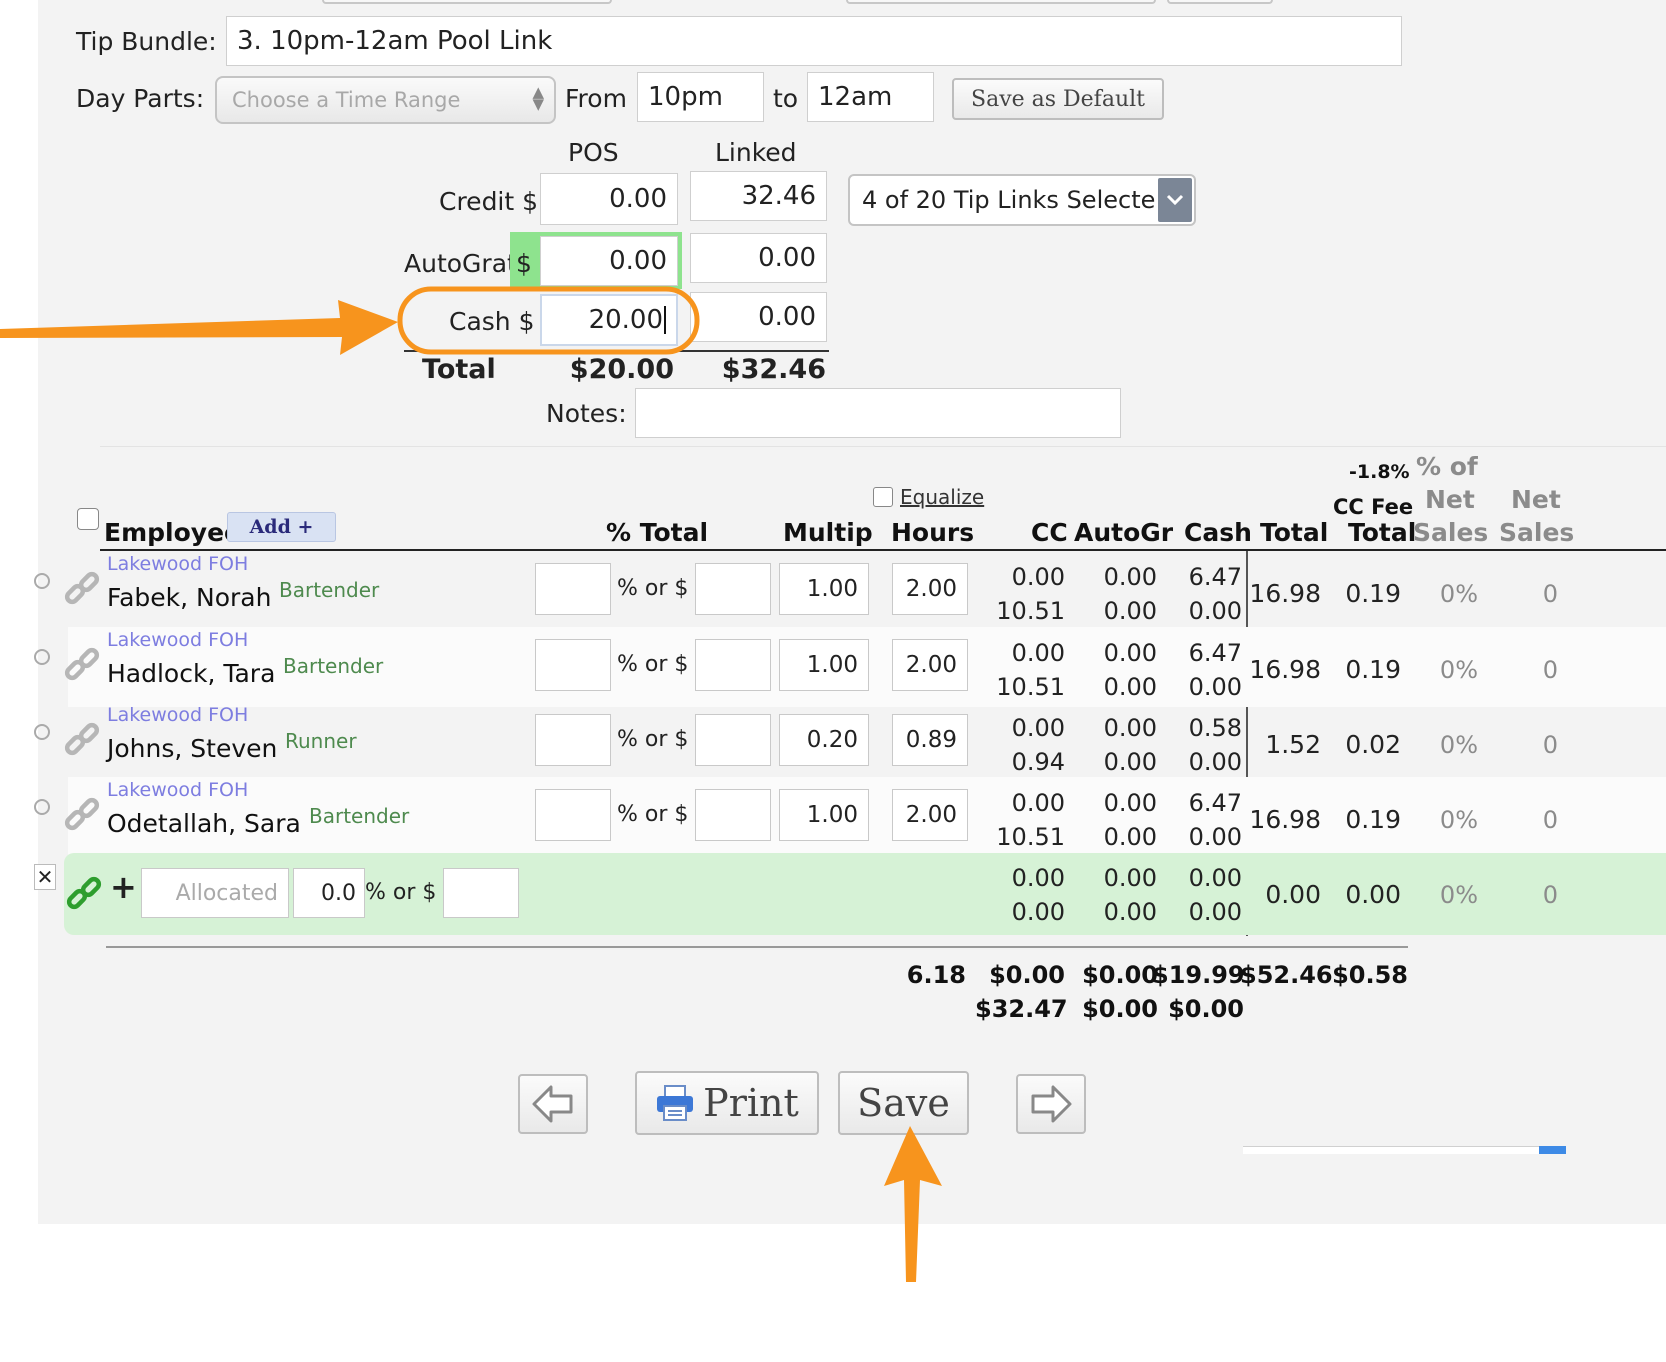 The width and height of the screenshot is (1666, 1362). What do you see at coordinates (930, 740) in the screenshot?
I see `hours-field: 0.89` at bounding box center [930, 740].